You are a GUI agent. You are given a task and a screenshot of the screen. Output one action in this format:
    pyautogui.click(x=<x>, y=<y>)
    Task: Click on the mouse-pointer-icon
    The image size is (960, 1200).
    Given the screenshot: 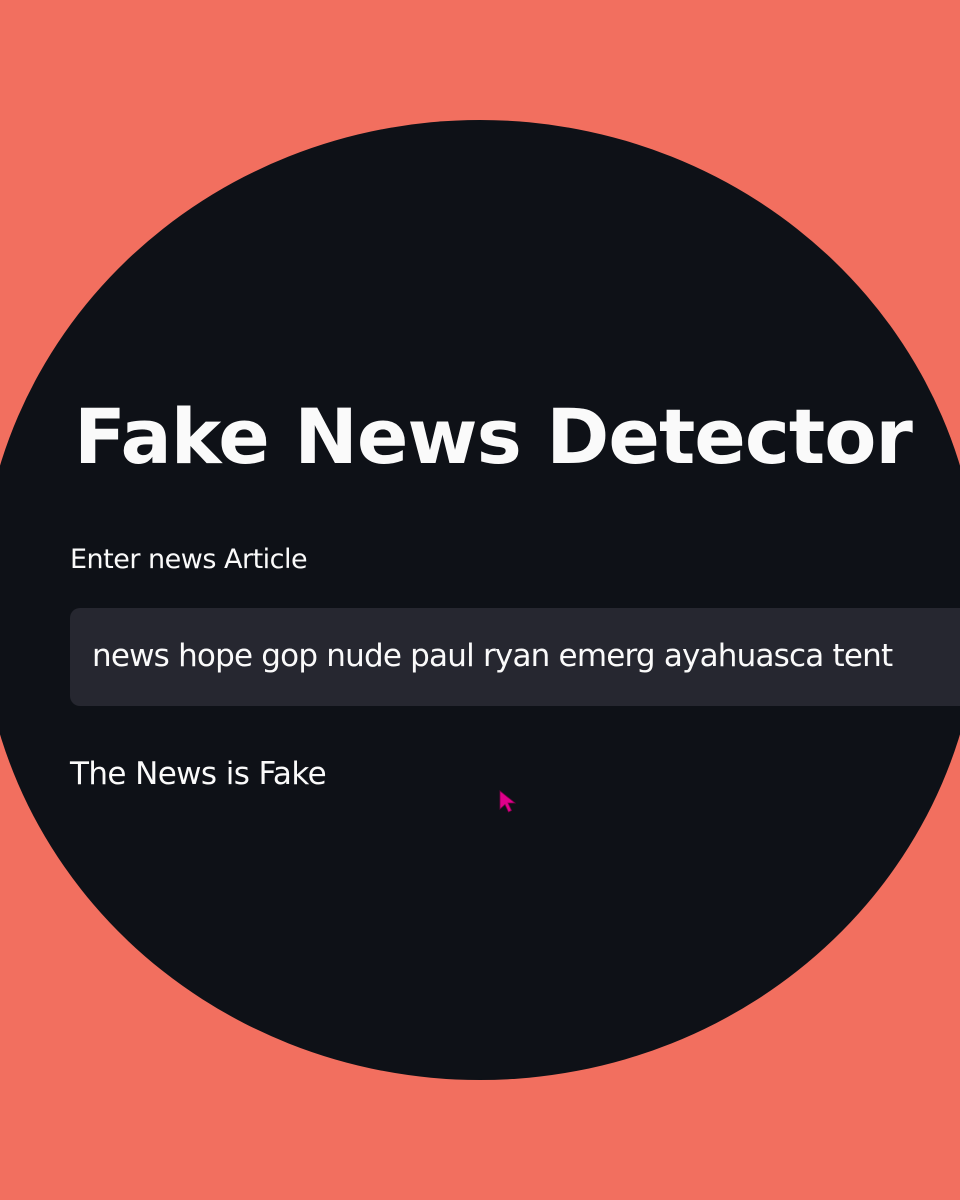 What is the action you would take?
    pyautogui.click(x=508, y=801)
    